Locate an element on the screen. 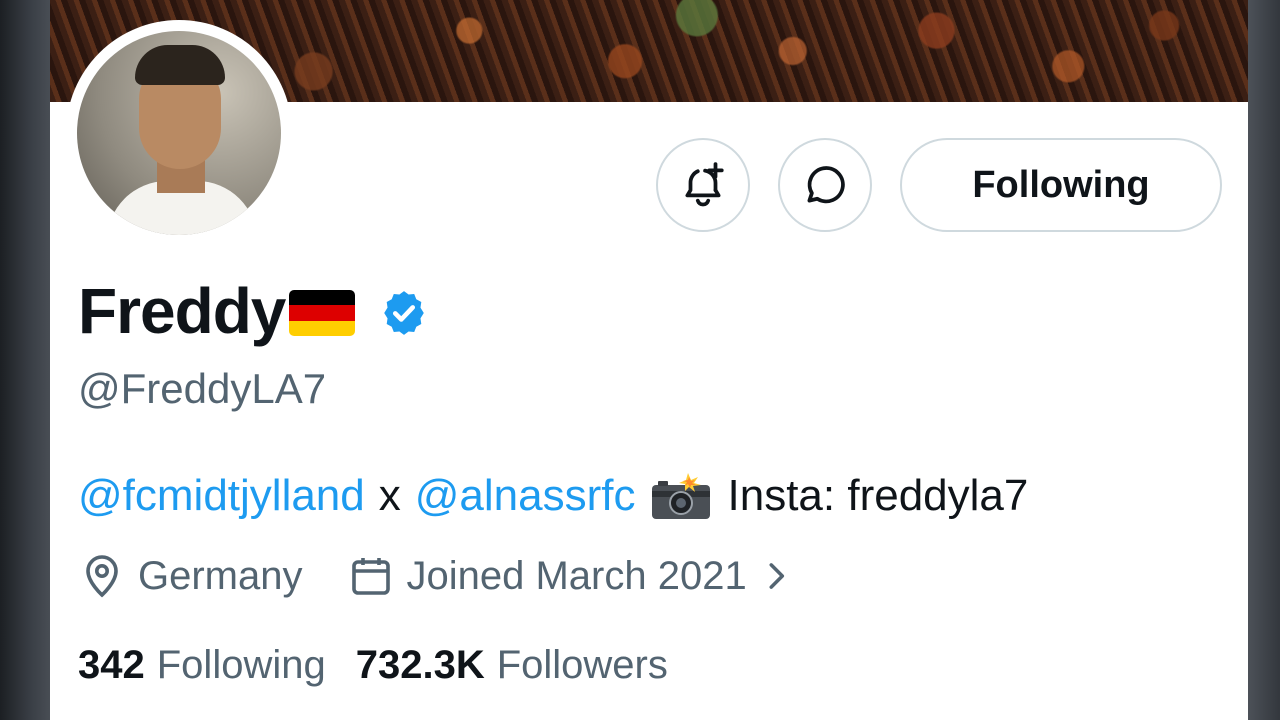 The height and width of the screenshot is (720, 1280). germany-flag-icon is located at coordinates (322, 313).